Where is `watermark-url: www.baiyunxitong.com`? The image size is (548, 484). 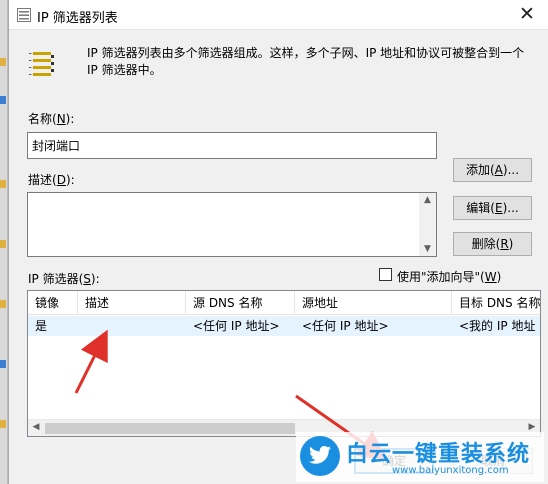 watermark-url: www.baiyunxitong.com is located at coordinates (450, 470).